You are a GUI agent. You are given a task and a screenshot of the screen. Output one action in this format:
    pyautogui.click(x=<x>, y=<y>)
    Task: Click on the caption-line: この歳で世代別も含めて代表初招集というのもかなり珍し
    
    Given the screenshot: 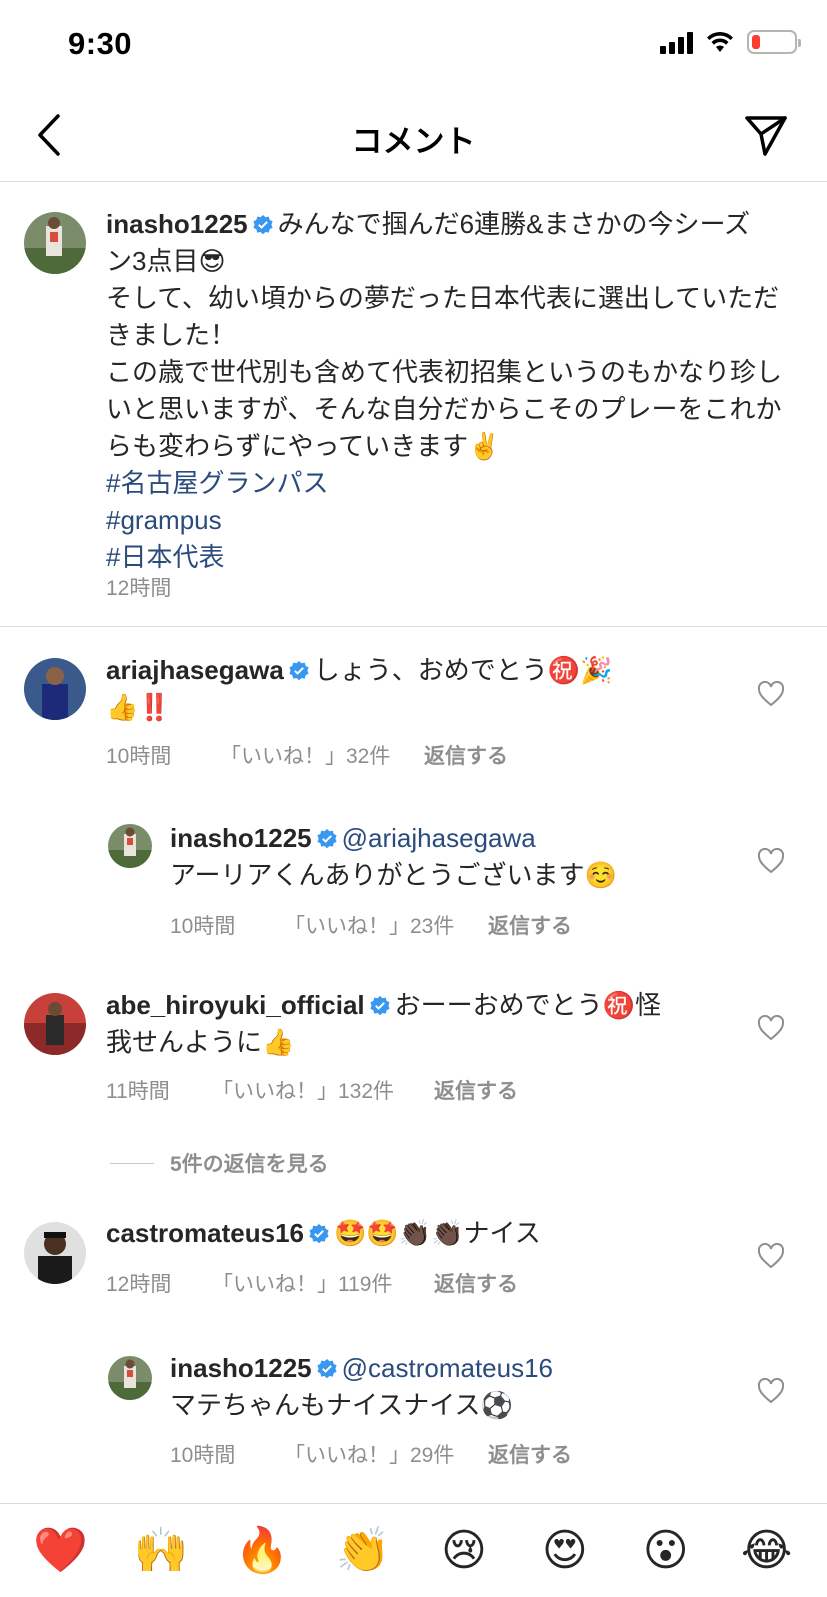 What is the action you would take?
    pyautogui.click(x=444, y=372)
    